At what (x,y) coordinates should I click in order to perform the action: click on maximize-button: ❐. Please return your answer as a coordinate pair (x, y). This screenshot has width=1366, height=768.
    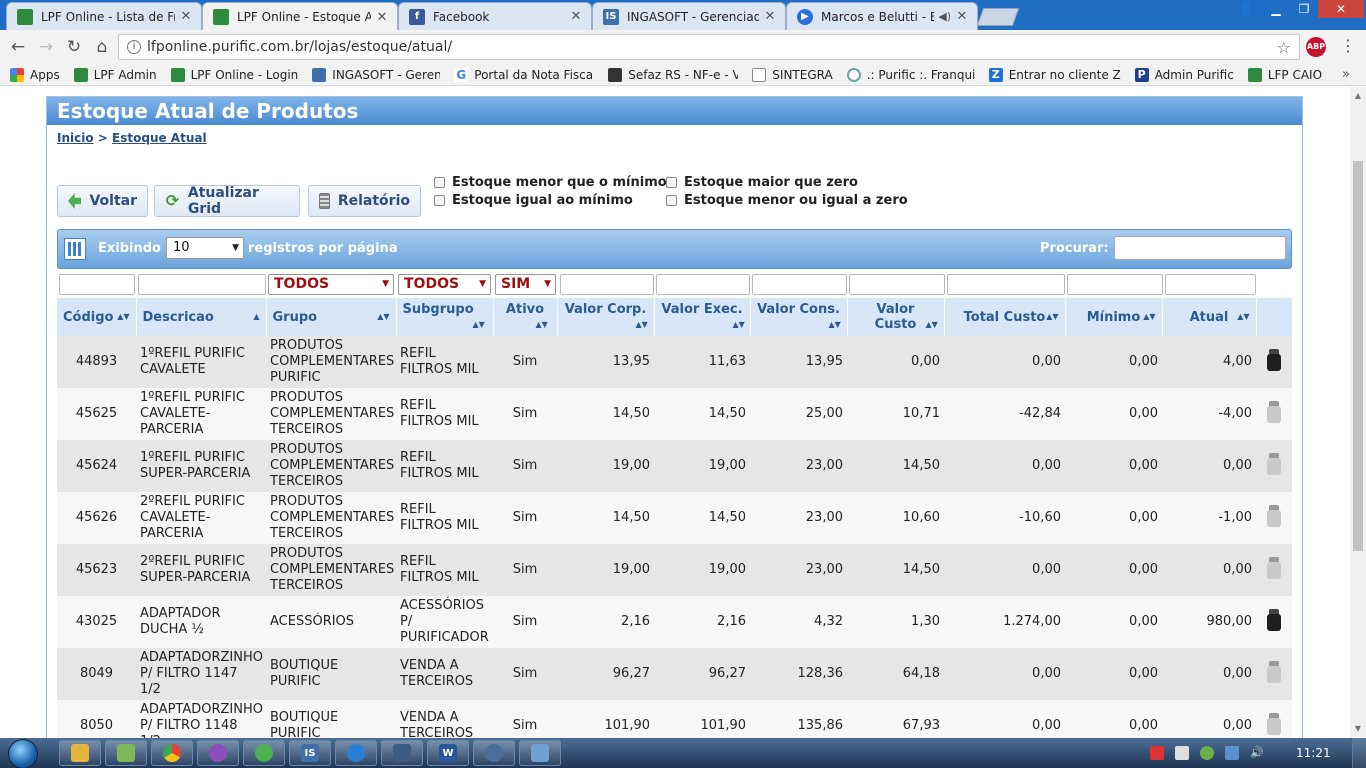
    Looking at the image, I should click on (1304, 9).